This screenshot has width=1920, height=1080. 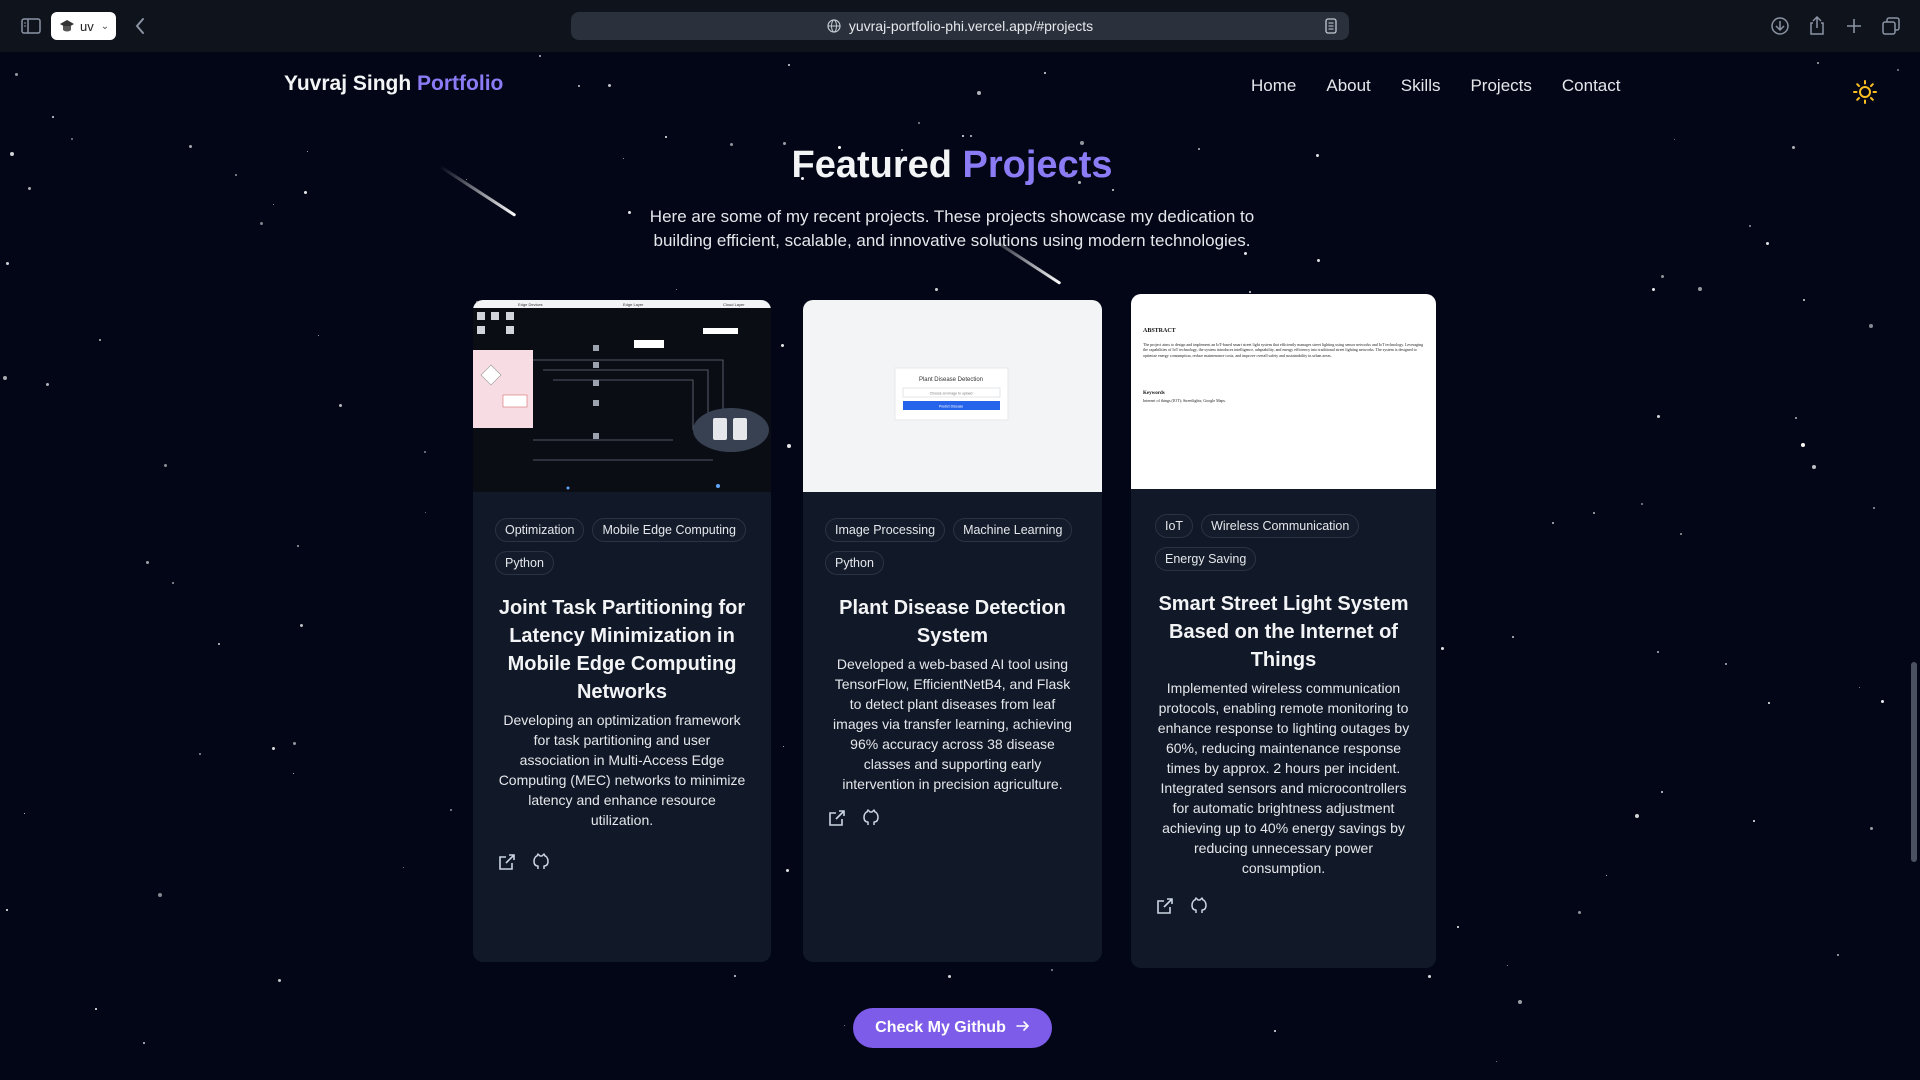 I want to click on app-heading: Plant Disease Detection, so click(x=951, y=380).